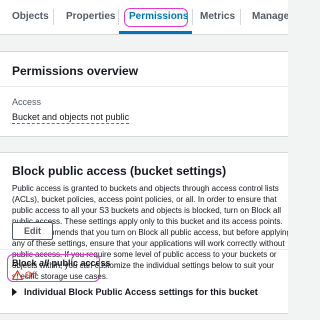  I want to click on tab-permissions: Permissions, so click(158, 17).